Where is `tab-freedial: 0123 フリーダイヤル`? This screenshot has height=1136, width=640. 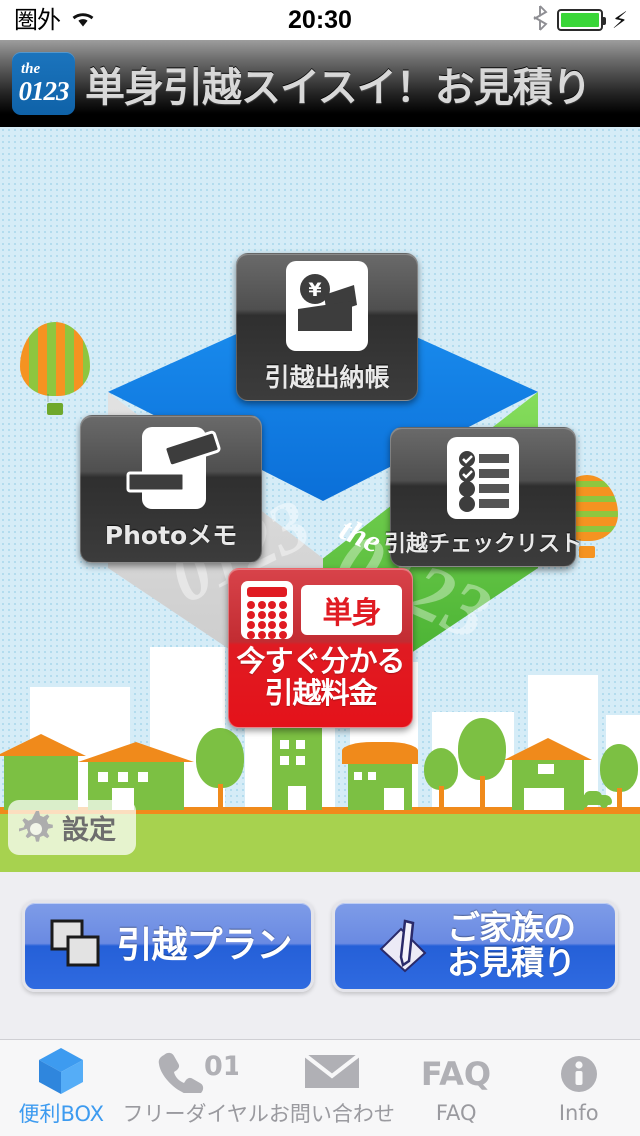
tab-freedial: 0123 フリーダイヤル is located at coordinates (196, 1088).